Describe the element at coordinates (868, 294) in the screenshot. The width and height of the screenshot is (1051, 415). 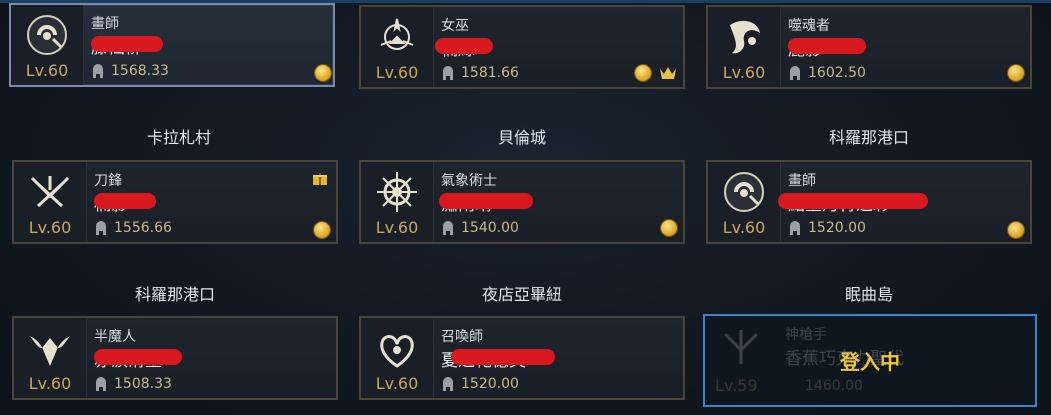
I see `location-label: 眠曲島` at that location.